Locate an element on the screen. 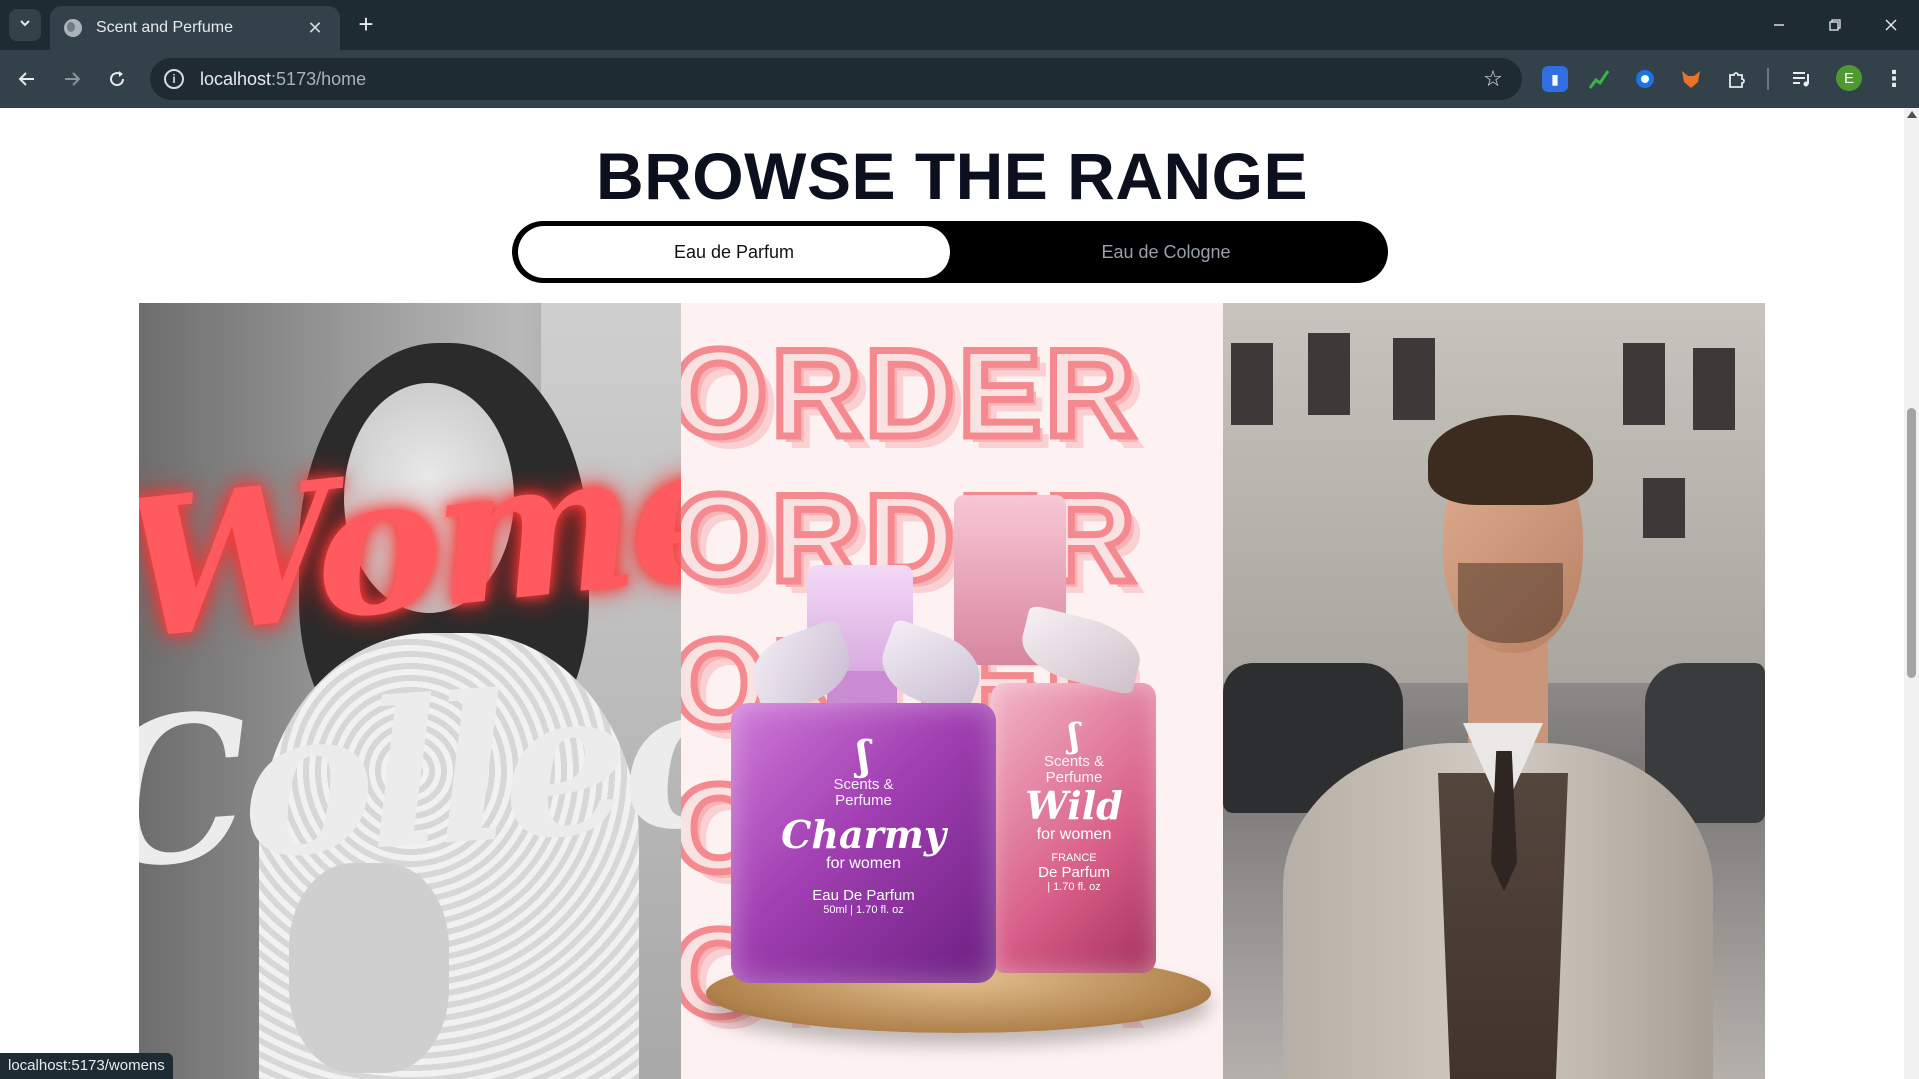  arrow-right-icon is located at coordinates (73, 79).